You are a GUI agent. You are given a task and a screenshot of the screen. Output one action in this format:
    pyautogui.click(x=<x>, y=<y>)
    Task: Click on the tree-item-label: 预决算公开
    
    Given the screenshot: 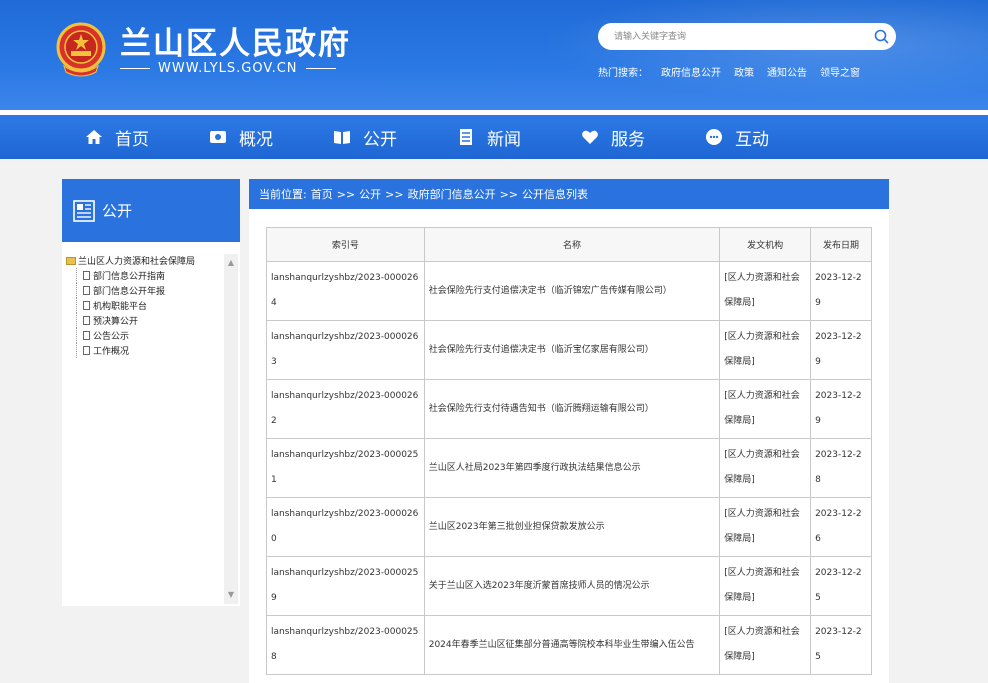 What is the action you would take?
    pyautogui.click(x=116, y=322)
    